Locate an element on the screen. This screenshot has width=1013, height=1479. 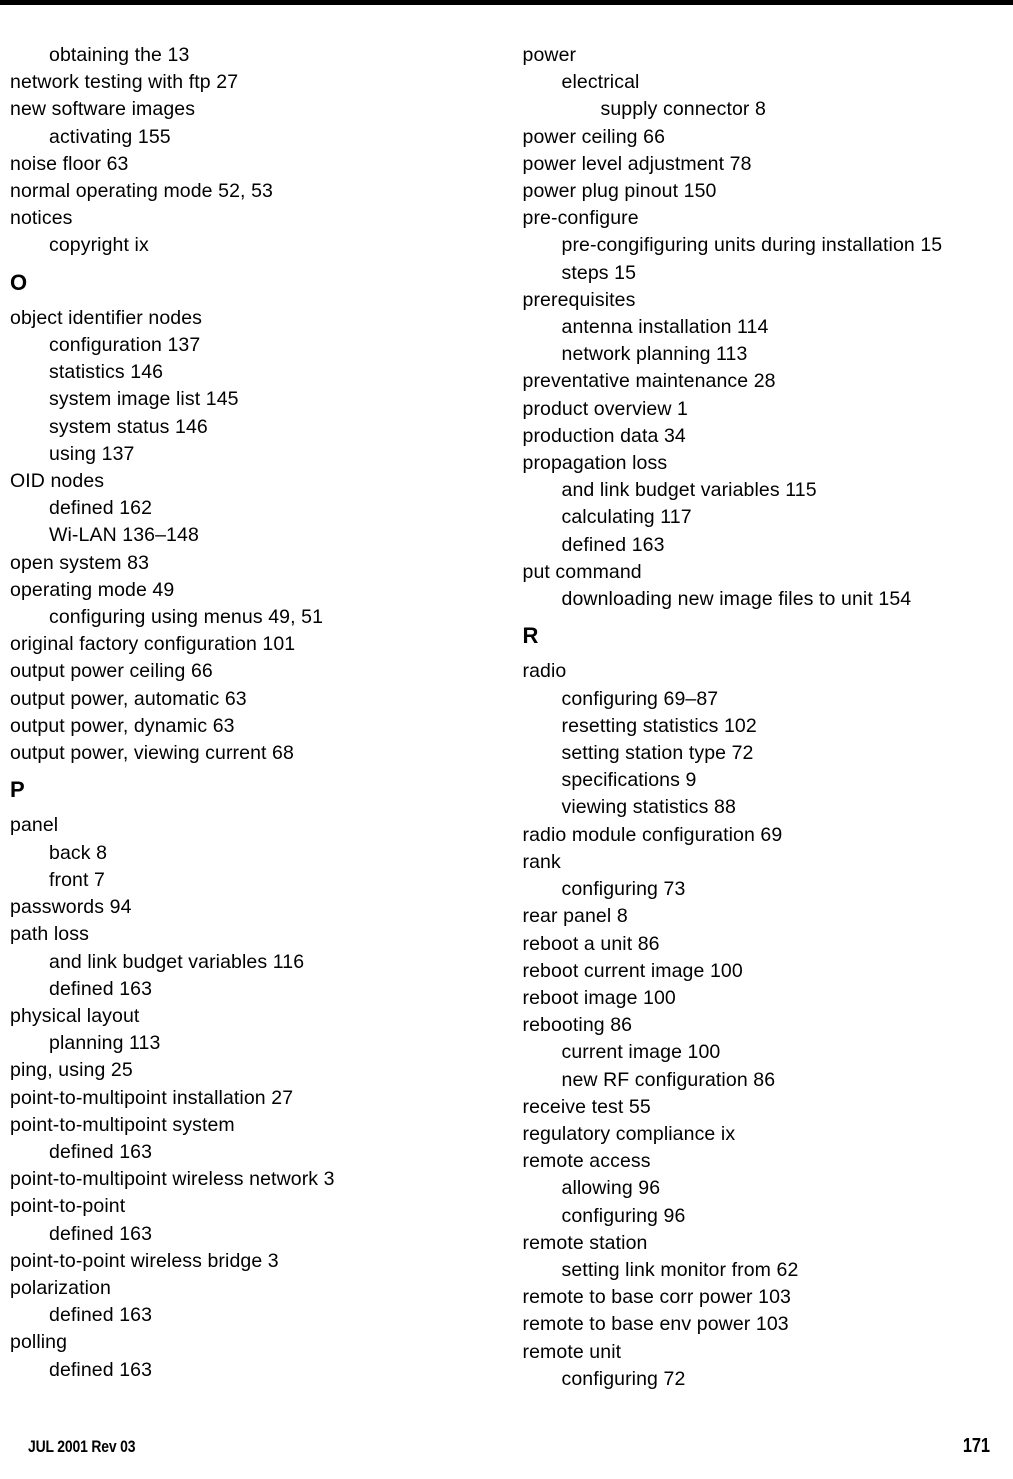
index-subentry: configuring 96 is located at coordinates (623, 1215).